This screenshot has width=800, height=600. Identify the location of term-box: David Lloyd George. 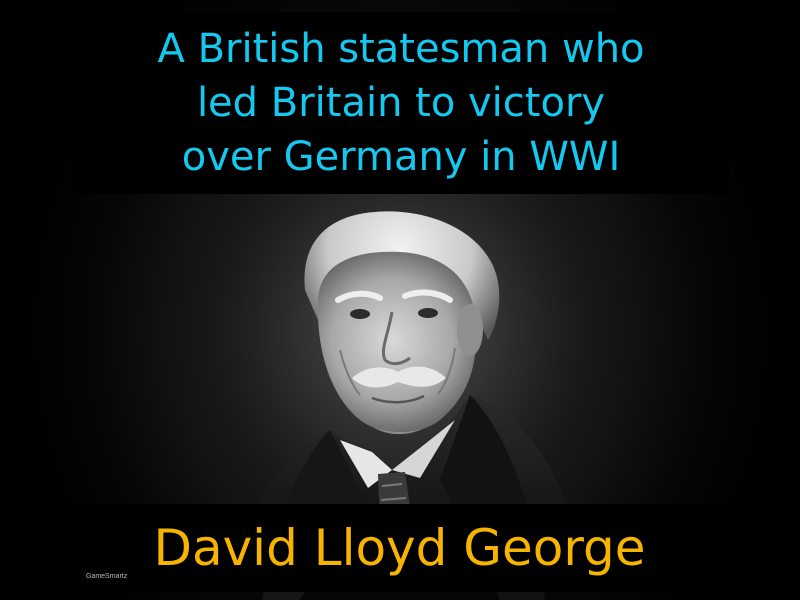
(399, 548).